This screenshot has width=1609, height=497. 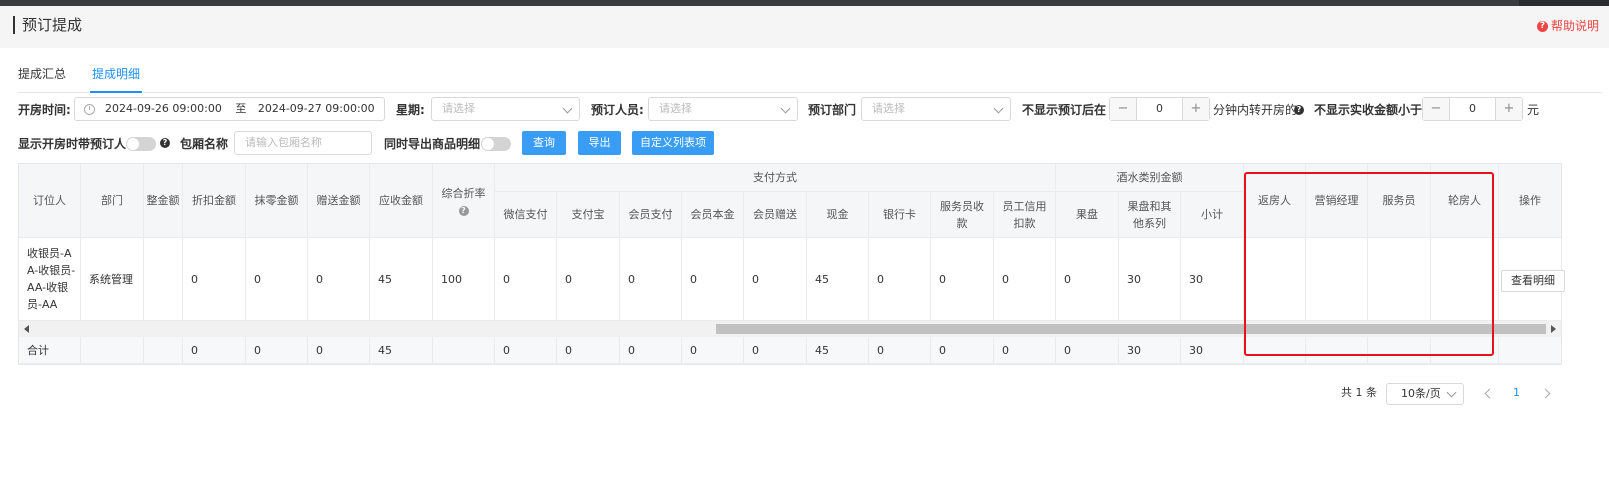 What do you see at coordinates (204, 144) in the screenshot?
I see `room-label: 包厢名称` at bounding box center [204, 144].